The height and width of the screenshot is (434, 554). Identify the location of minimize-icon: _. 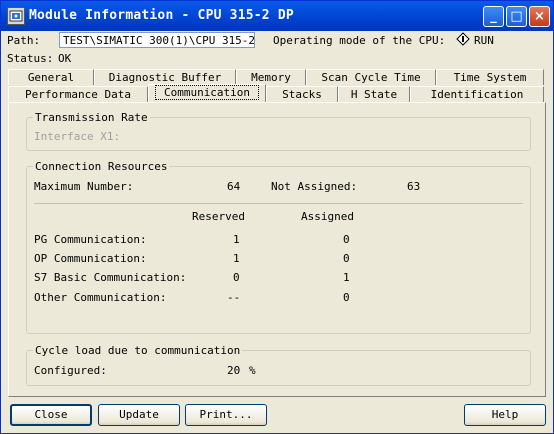
(493, 16).